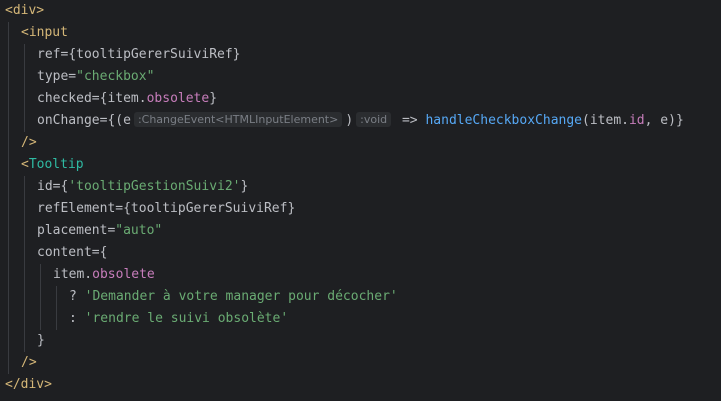  I want to click on ternary-colon: :, so click(77, 318).